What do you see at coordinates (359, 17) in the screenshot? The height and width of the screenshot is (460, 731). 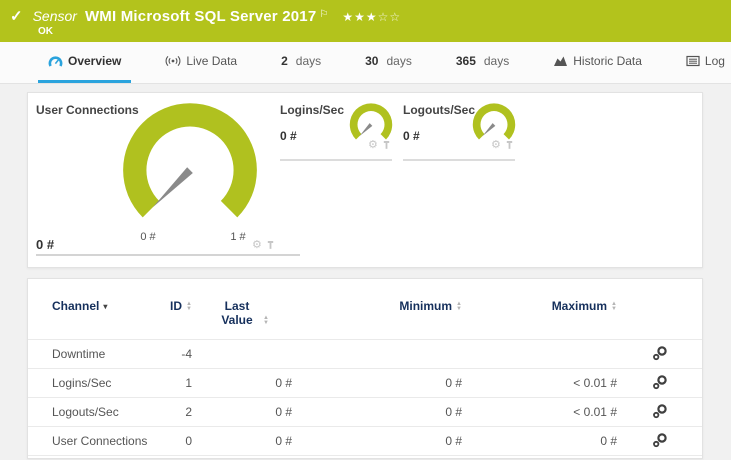 I see `stars-filled: ★★★` at bounding box center [359, 17].